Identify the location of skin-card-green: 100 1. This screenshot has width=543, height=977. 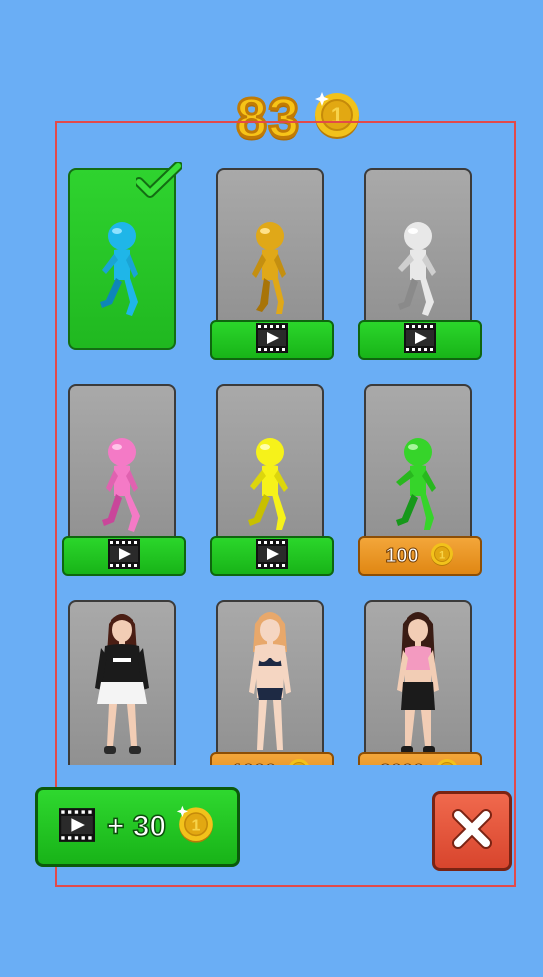
(420, 480).